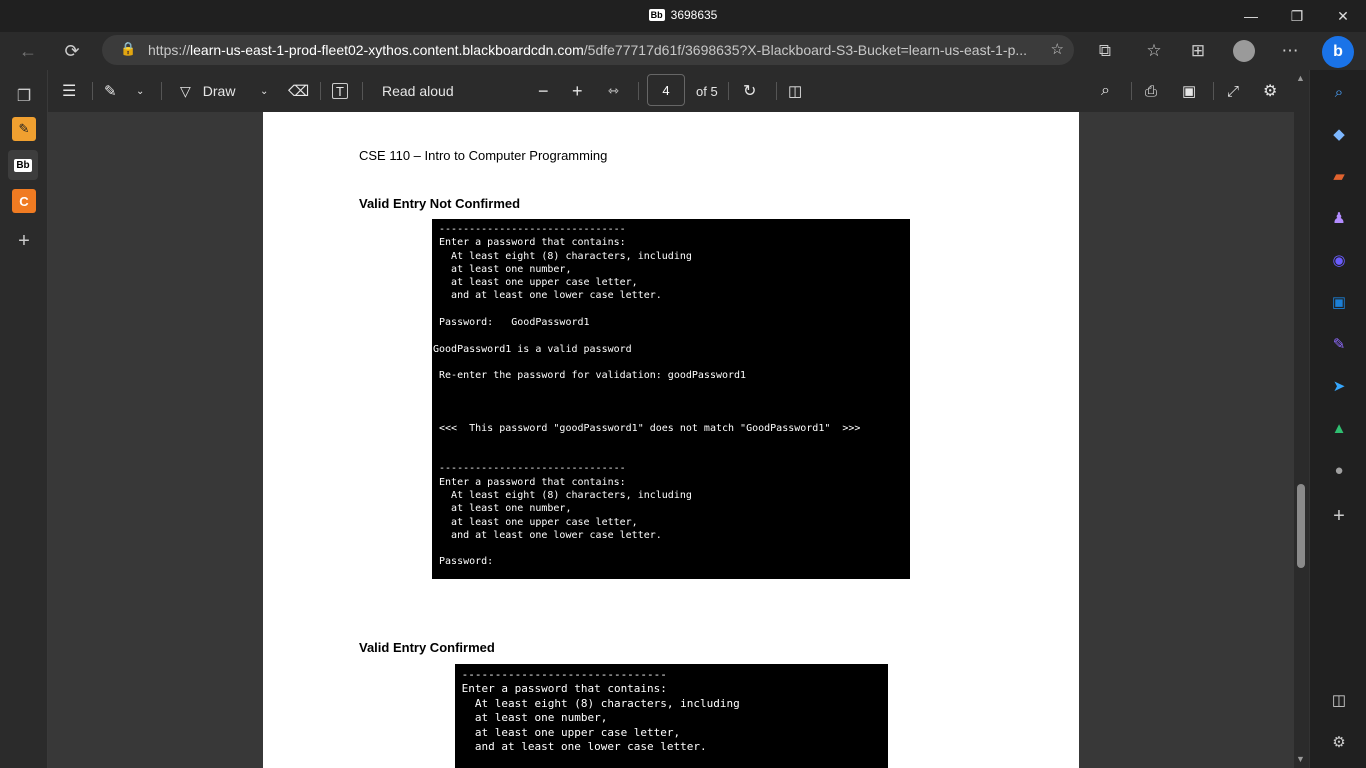 The width and height of the screenshot is (1366, 768). Describe the element at coordinates (1233, 91) in the screenshot. I see `fullscreen-icon: ⤢` at that location.